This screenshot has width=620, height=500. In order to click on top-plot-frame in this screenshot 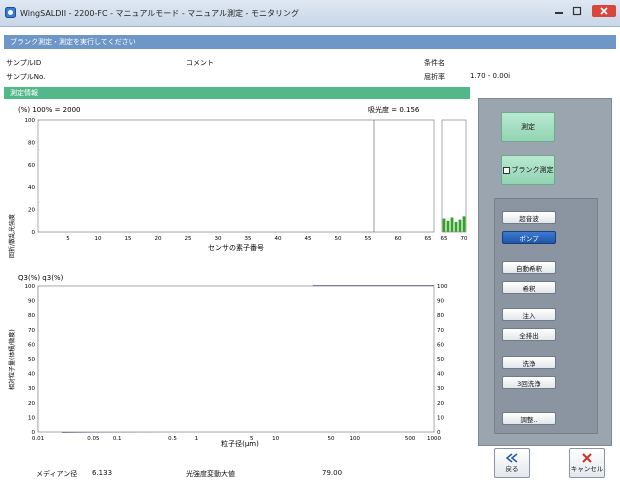, I will do `click(236, 176)`.